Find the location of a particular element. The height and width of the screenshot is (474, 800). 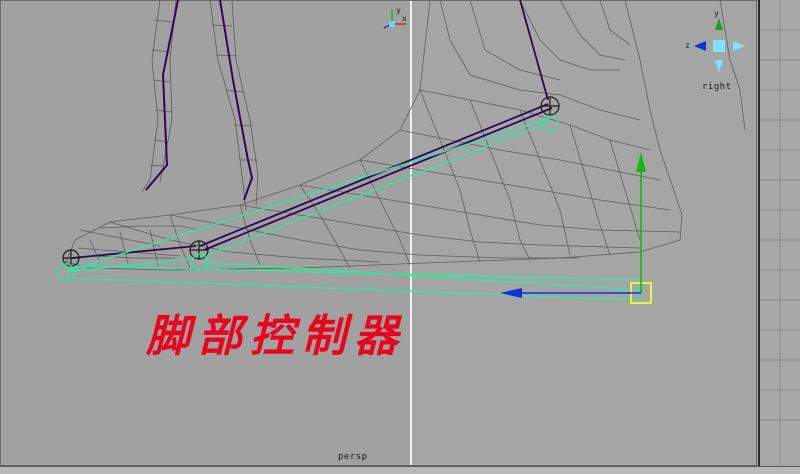

move-z-arrow-icon is located at coordinates (511, 293).